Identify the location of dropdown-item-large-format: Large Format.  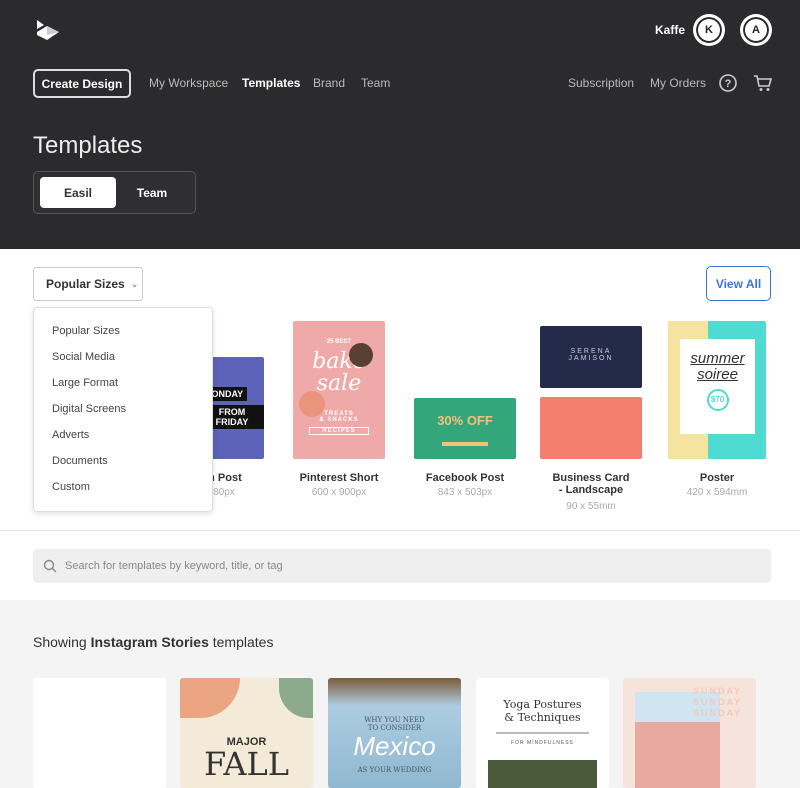
(123, 388).